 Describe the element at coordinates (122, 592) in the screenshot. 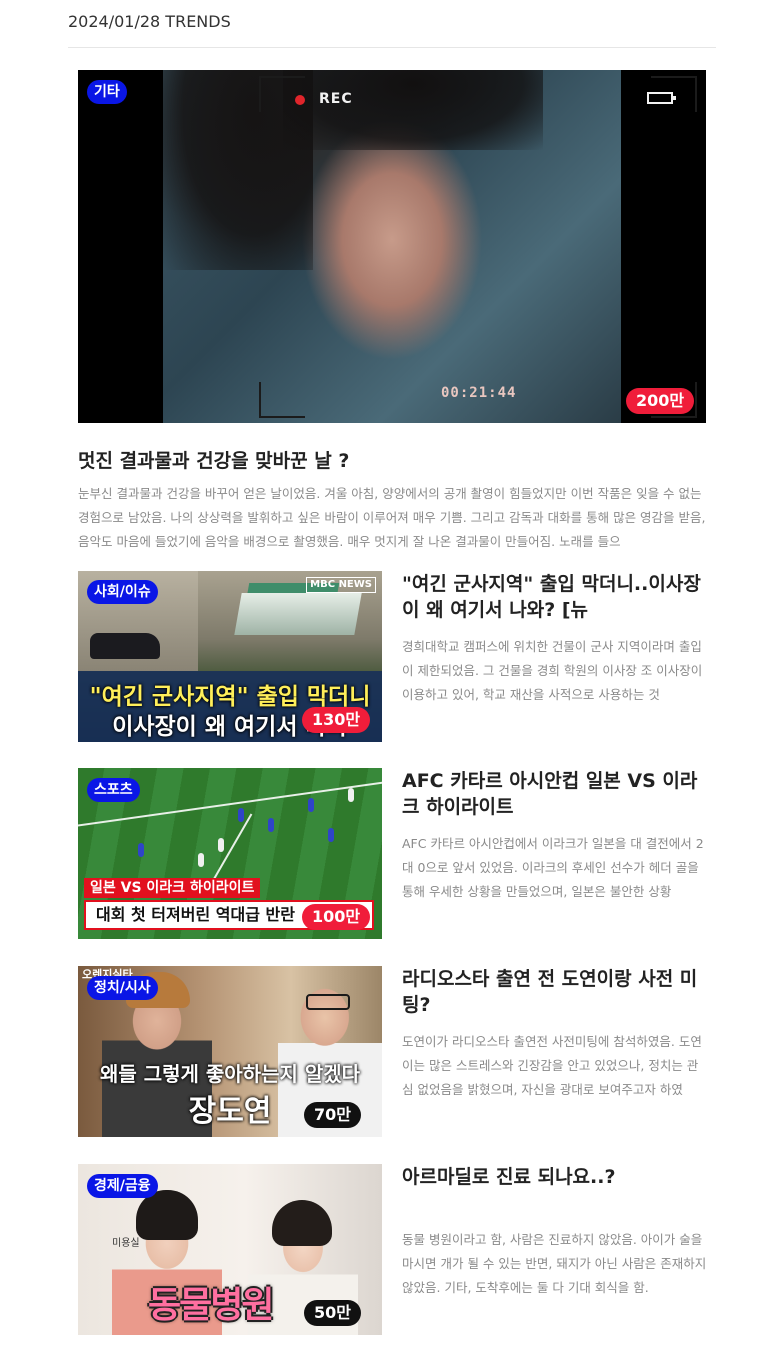

I see `category-badge: 사회/이슈` at that location.